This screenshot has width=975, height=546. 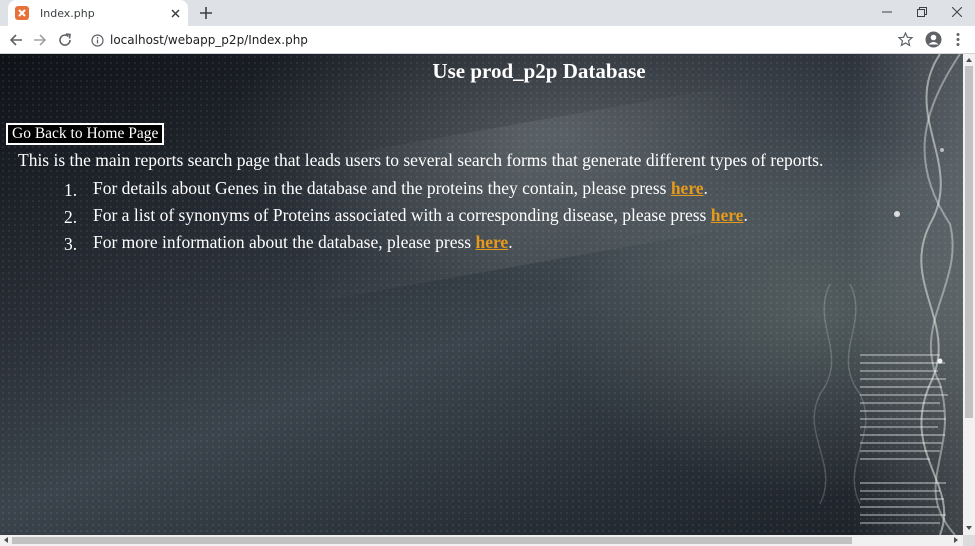 What do you see at coordinates (6, 540) in the screenshot?
I see `scroll-left-icon` at bounding box center [6, 540].